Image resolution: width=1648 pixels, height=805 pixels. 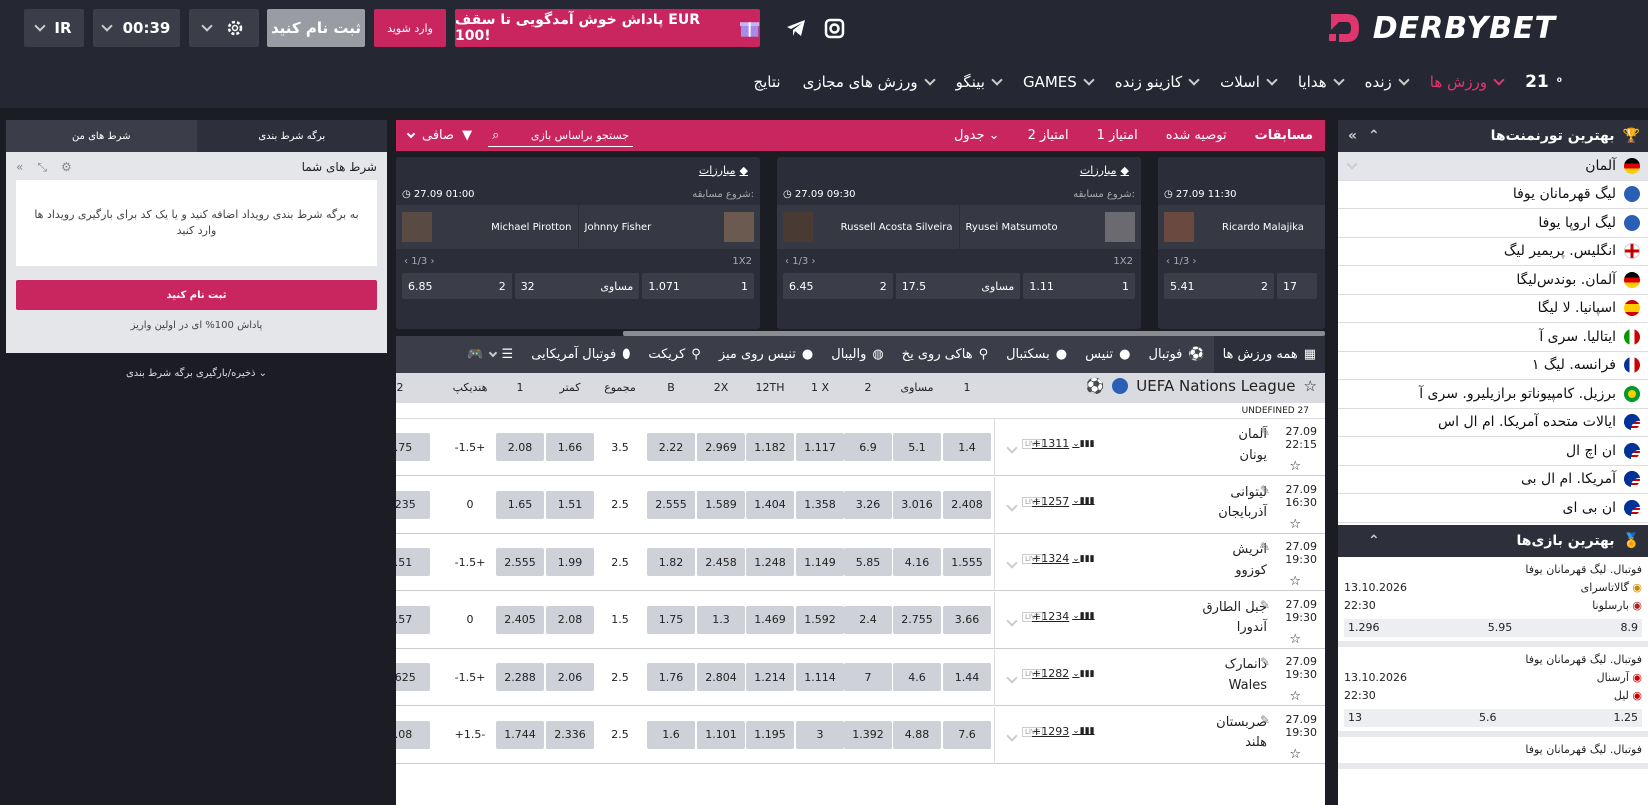 I want to click on odds-button: 1.82, so click(x=671, y=562).